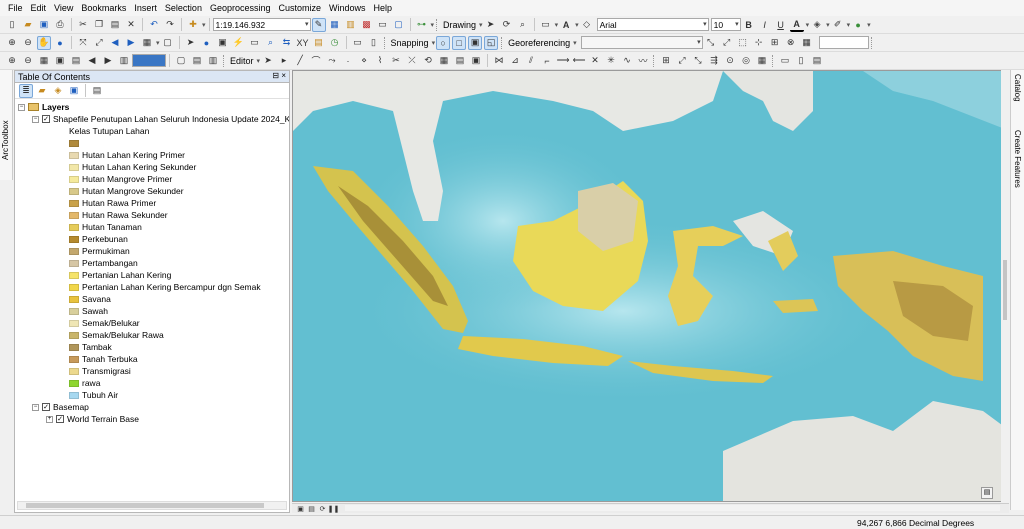 The width and height of the screenshot is (1024, 529). I want to click on edit-vertices-icon: ◇, so click(587, 25).